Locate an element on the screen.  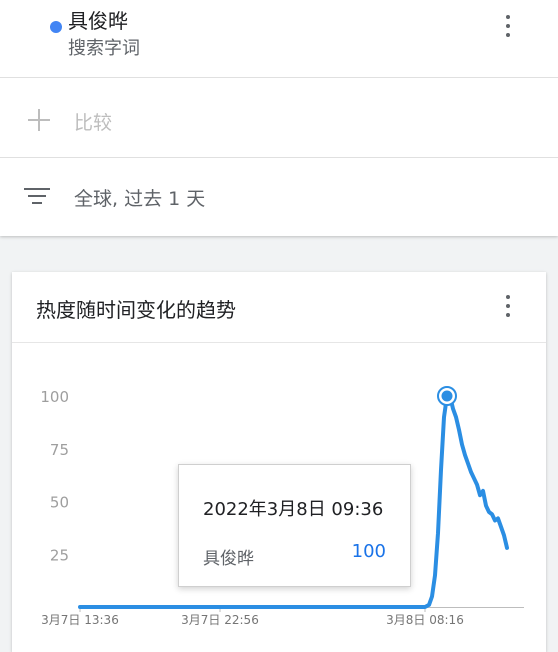
x-tick-label: 3月8日 08:16 is located at coordinates (425, 620).